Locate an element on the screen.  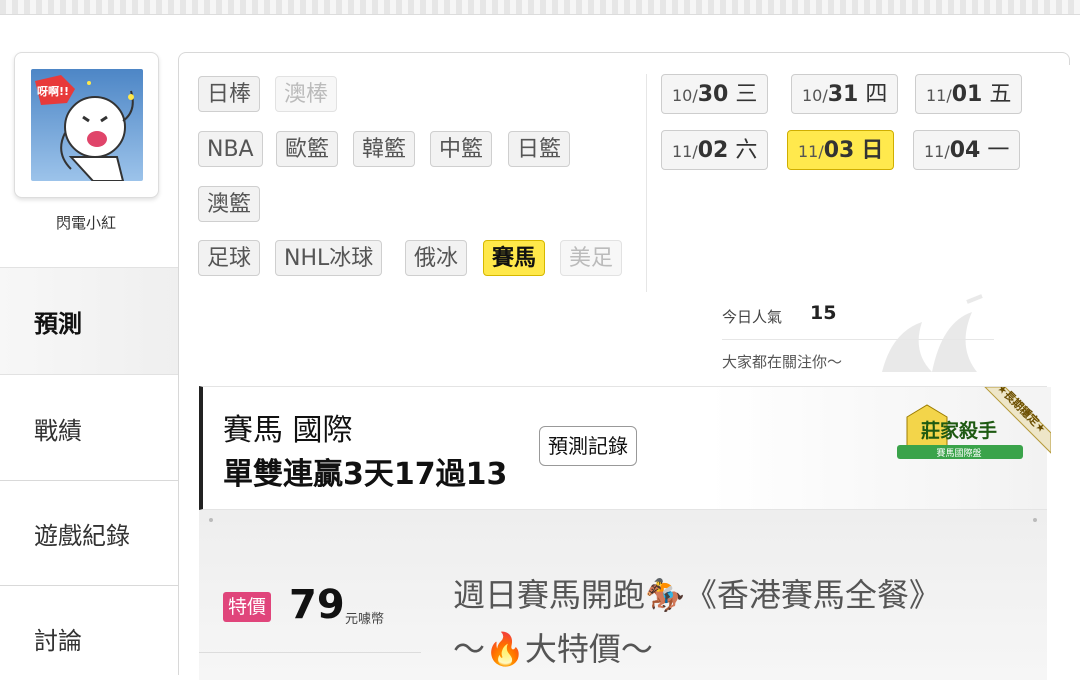
date-day: 01 is located at coordinates (967, 94).